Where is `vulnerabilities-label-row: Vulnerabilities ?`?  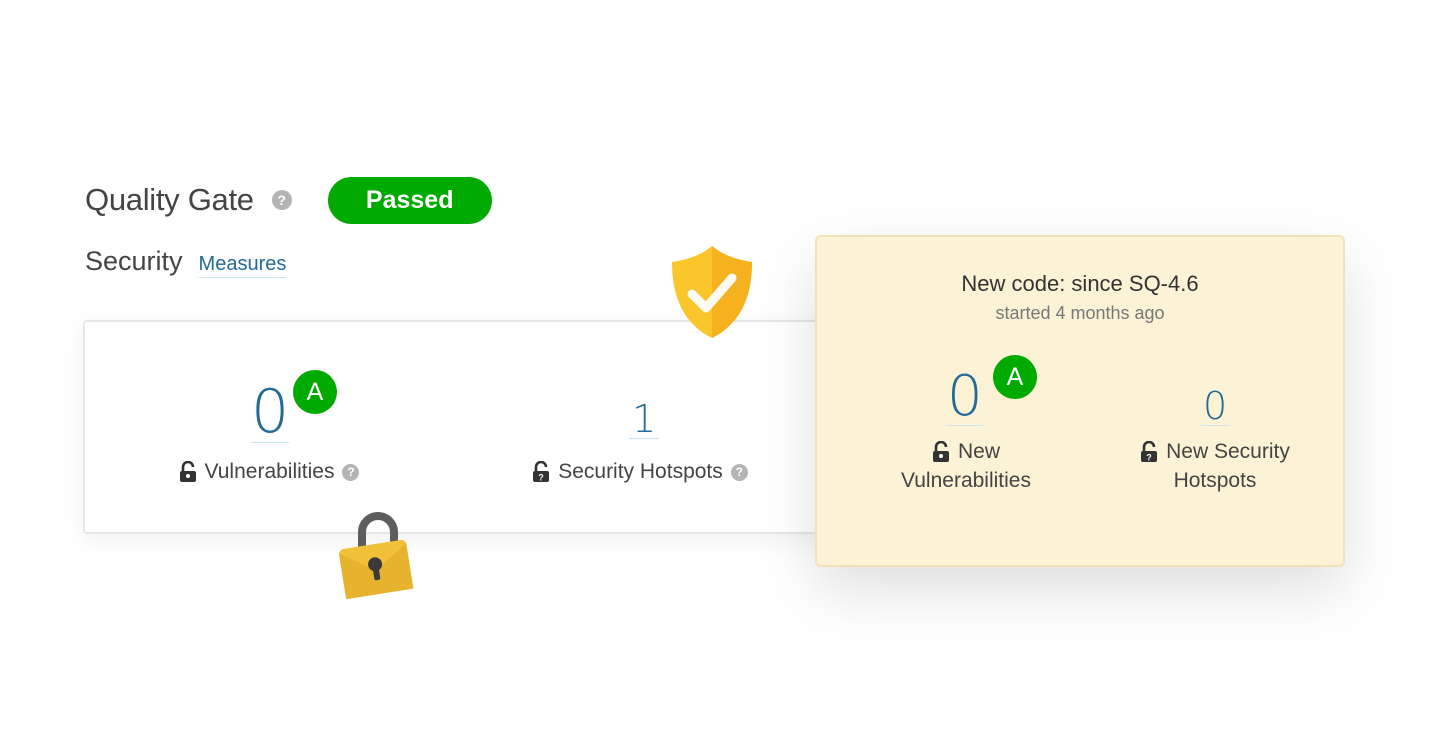 vulnerabilities-label-row: Vulnerabilities ? is located at coordinates (269, 472).